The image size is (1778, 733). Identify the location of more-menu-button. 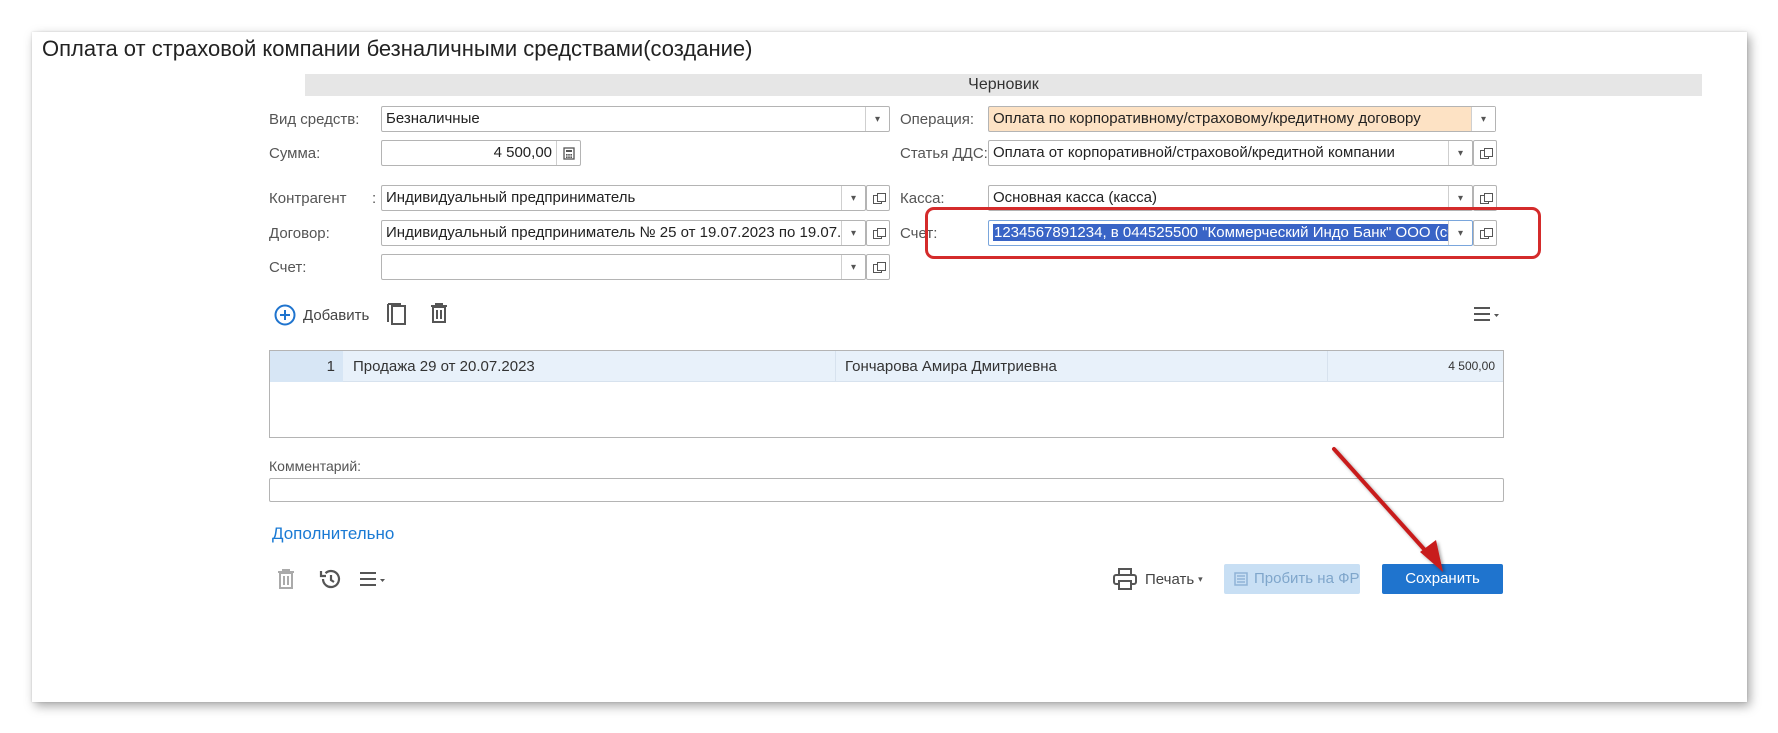
(1488, 315).